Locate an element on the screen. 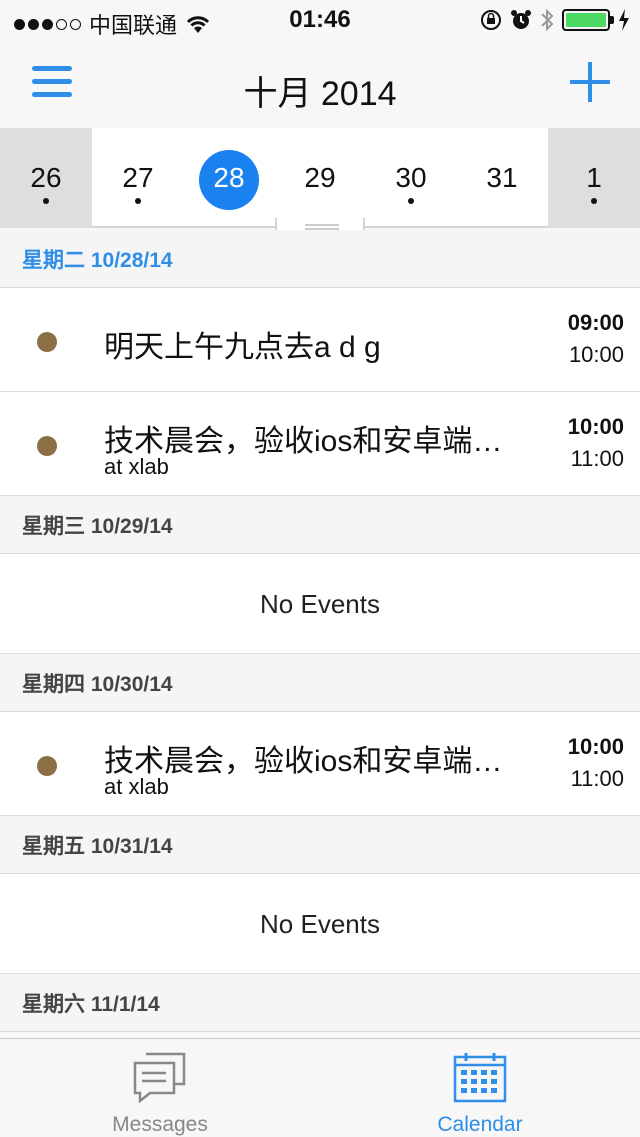  week-day-number: 28 is located at coordinates (229, 177).